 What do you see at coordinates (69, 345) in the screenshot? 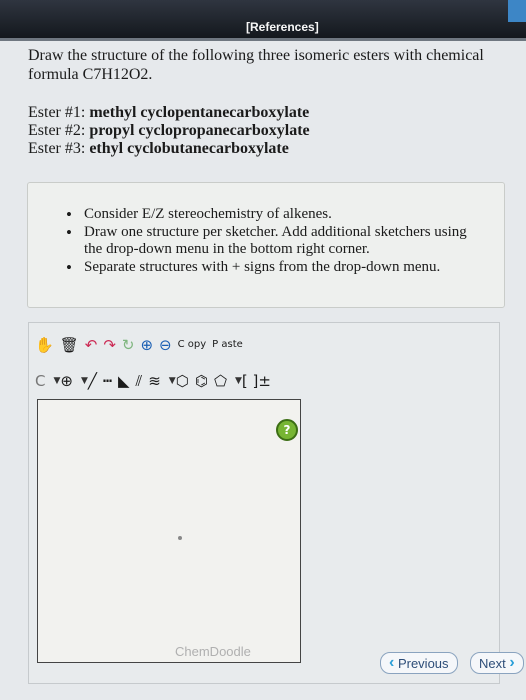
I see `erase-icon: 🗑` at bounding box center [69, 345].